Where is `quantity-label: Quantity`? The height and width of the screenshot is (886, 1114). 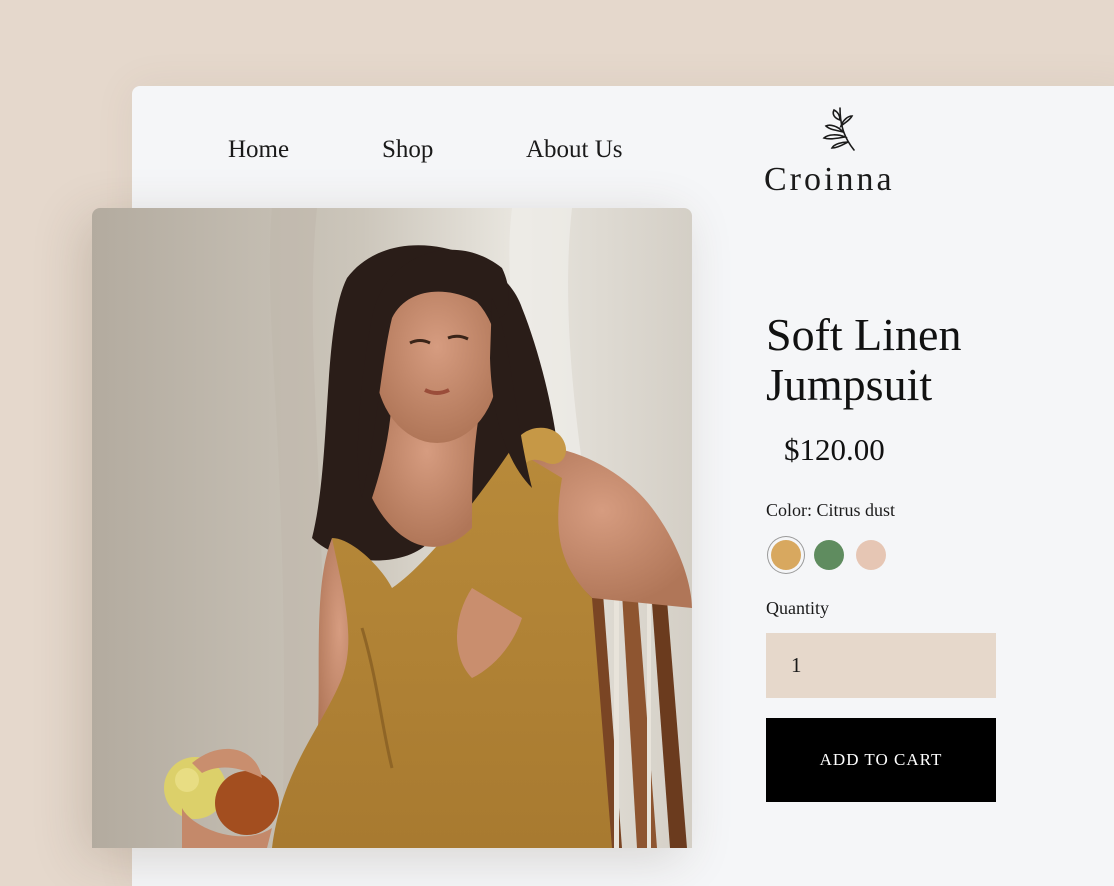 quantity-label: Quantity is located at coordinates (797, 608).